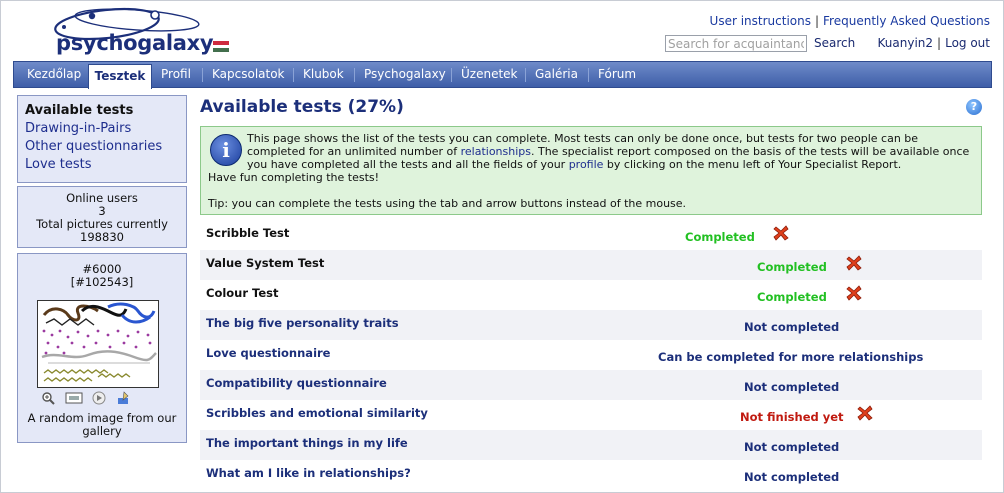 This screenshot has width=1004, height=493. What do you see at coordinates (54, 74) in the screenshot?
I see `tab-kezdolap: Kezdőlap` at bounding box center [54, 74].